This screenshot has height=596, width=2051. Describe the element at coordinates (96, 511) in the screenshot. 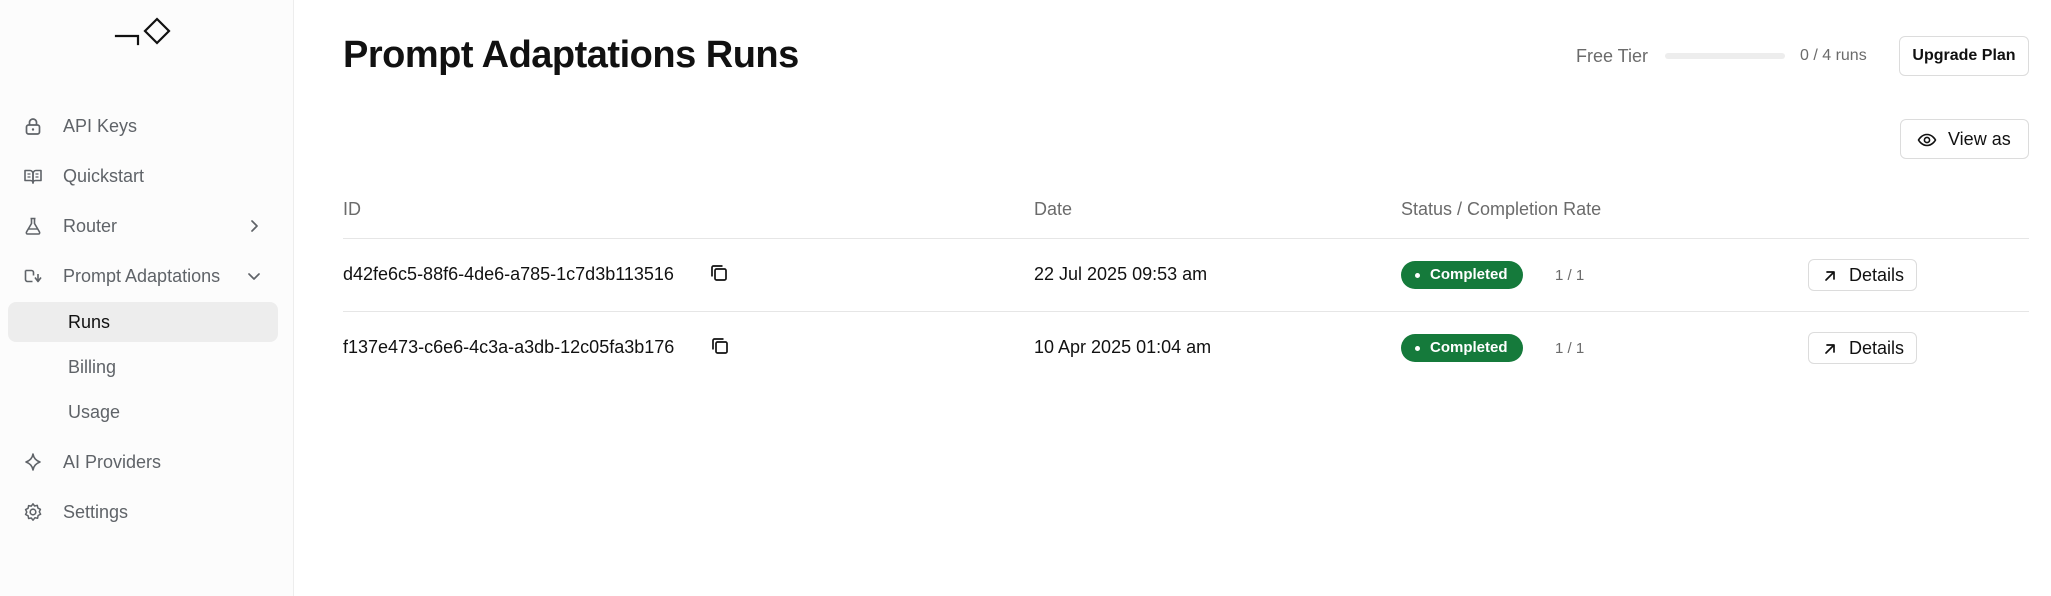

I see `sidebar-item-label: Settings` at that location.